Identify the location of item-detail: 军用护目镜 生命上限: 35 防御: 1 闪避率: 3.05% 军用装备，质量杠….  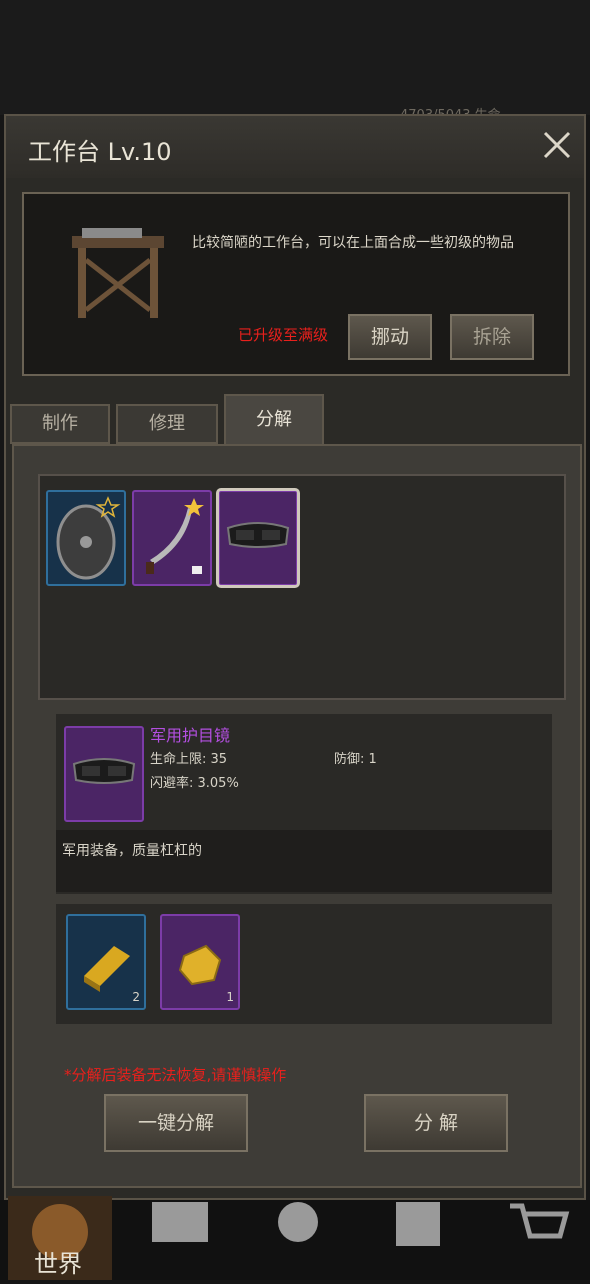
(304, 804).